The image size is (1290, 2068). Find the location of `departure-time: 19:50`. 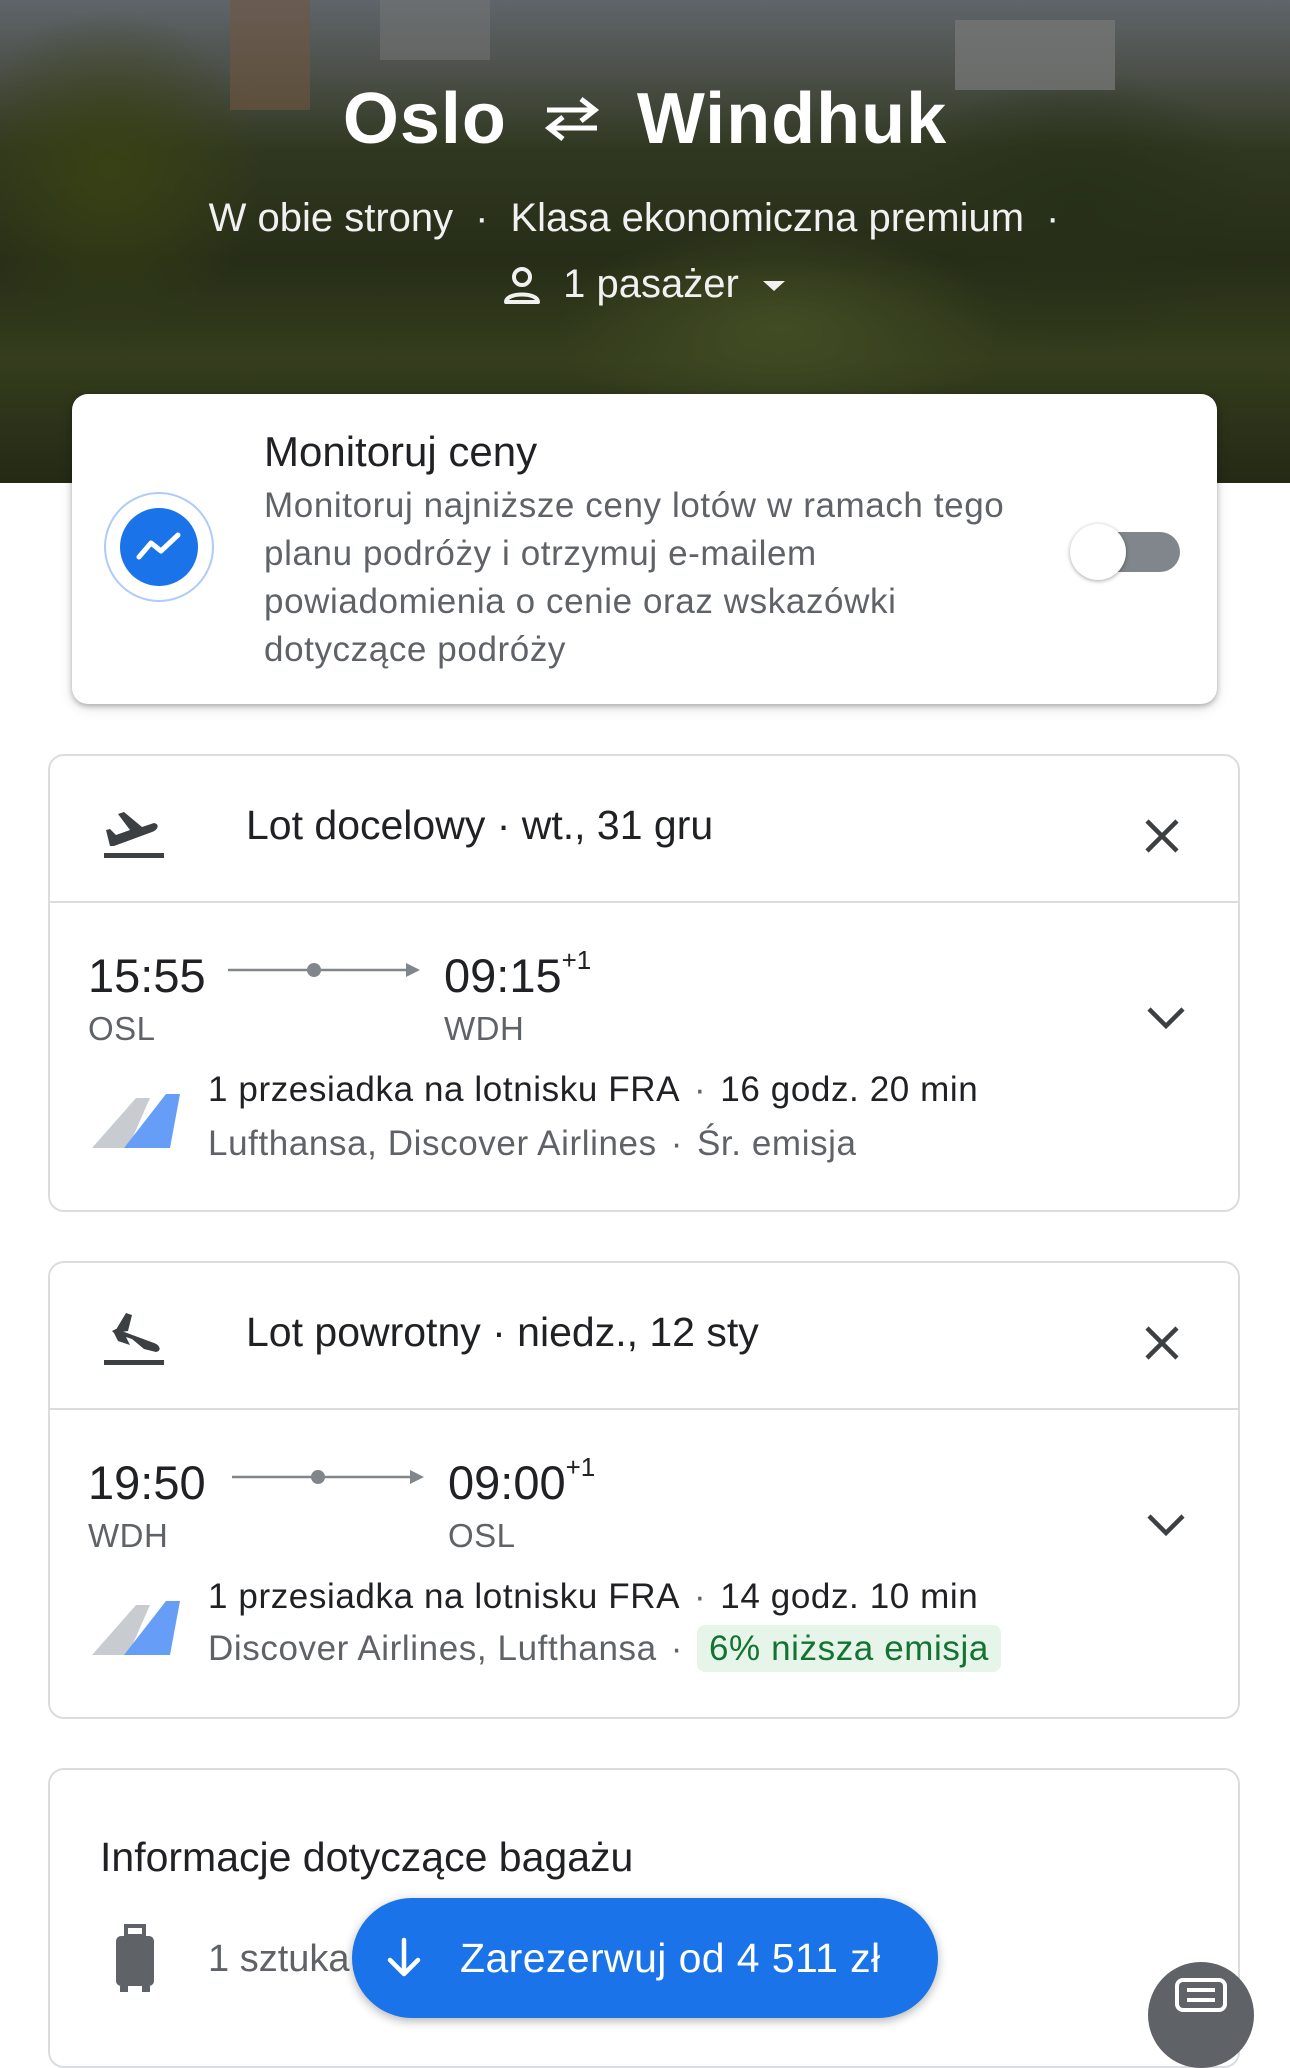

departure-time: 19:50 is located at coordinates (147, 1482).